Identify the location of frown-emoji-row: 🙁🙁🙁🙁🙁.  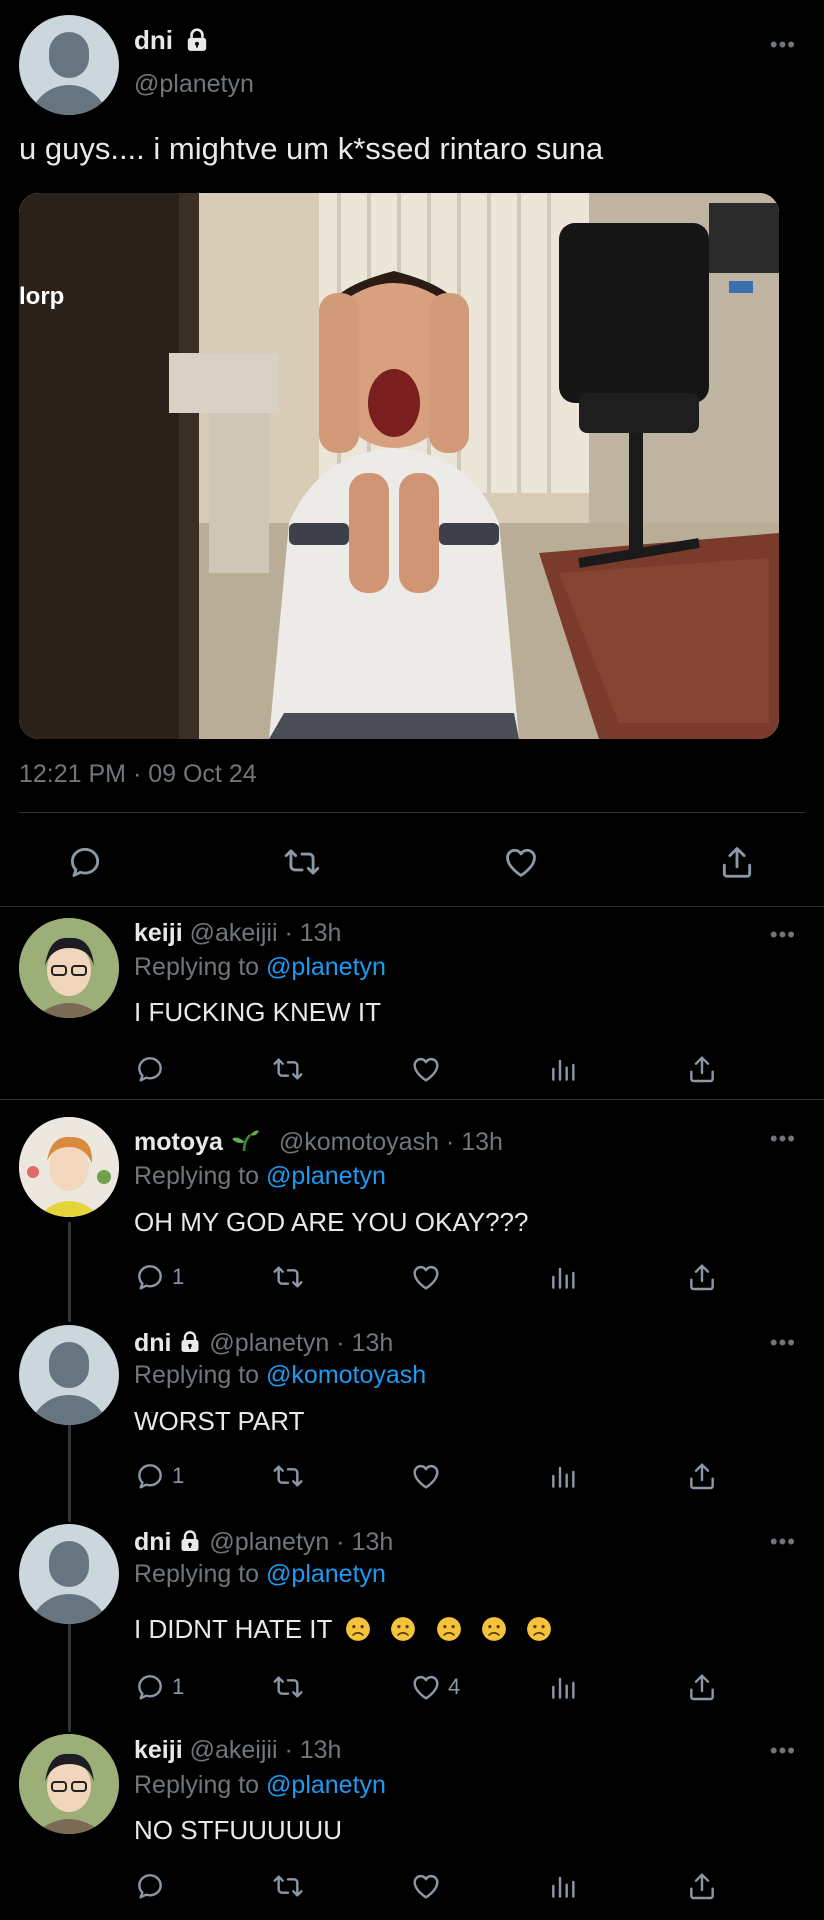
(448, 1632).